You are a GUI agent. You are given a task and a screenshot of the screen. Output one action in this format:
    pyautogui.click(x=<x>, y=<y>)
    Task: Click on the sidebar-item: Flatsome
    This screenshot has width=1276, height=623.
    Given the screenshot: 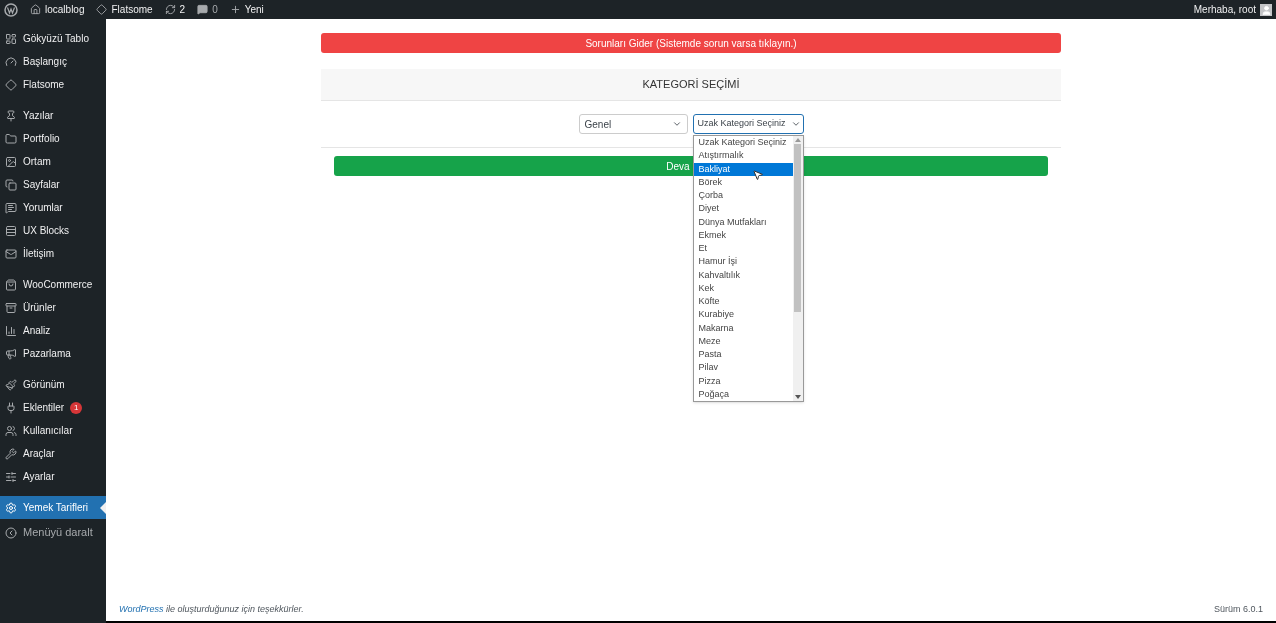 What is the action you would take?
    pyautogui.click(x=53, y=84)
    